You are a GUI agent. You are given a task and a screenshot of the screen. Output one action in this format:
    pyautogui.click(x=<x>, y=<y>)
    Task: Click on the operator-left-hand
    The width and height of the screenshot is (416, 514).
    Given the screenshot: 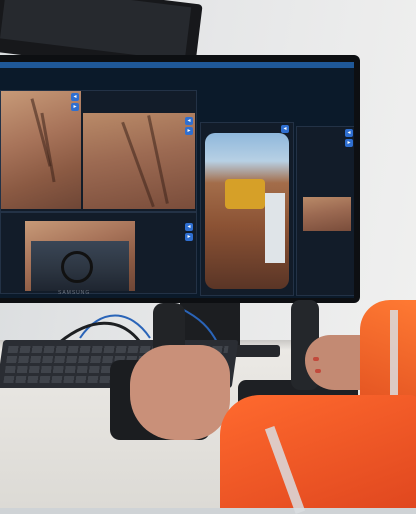 What is the action you would take?
    pyautogui.click(x=180, y=392)
    